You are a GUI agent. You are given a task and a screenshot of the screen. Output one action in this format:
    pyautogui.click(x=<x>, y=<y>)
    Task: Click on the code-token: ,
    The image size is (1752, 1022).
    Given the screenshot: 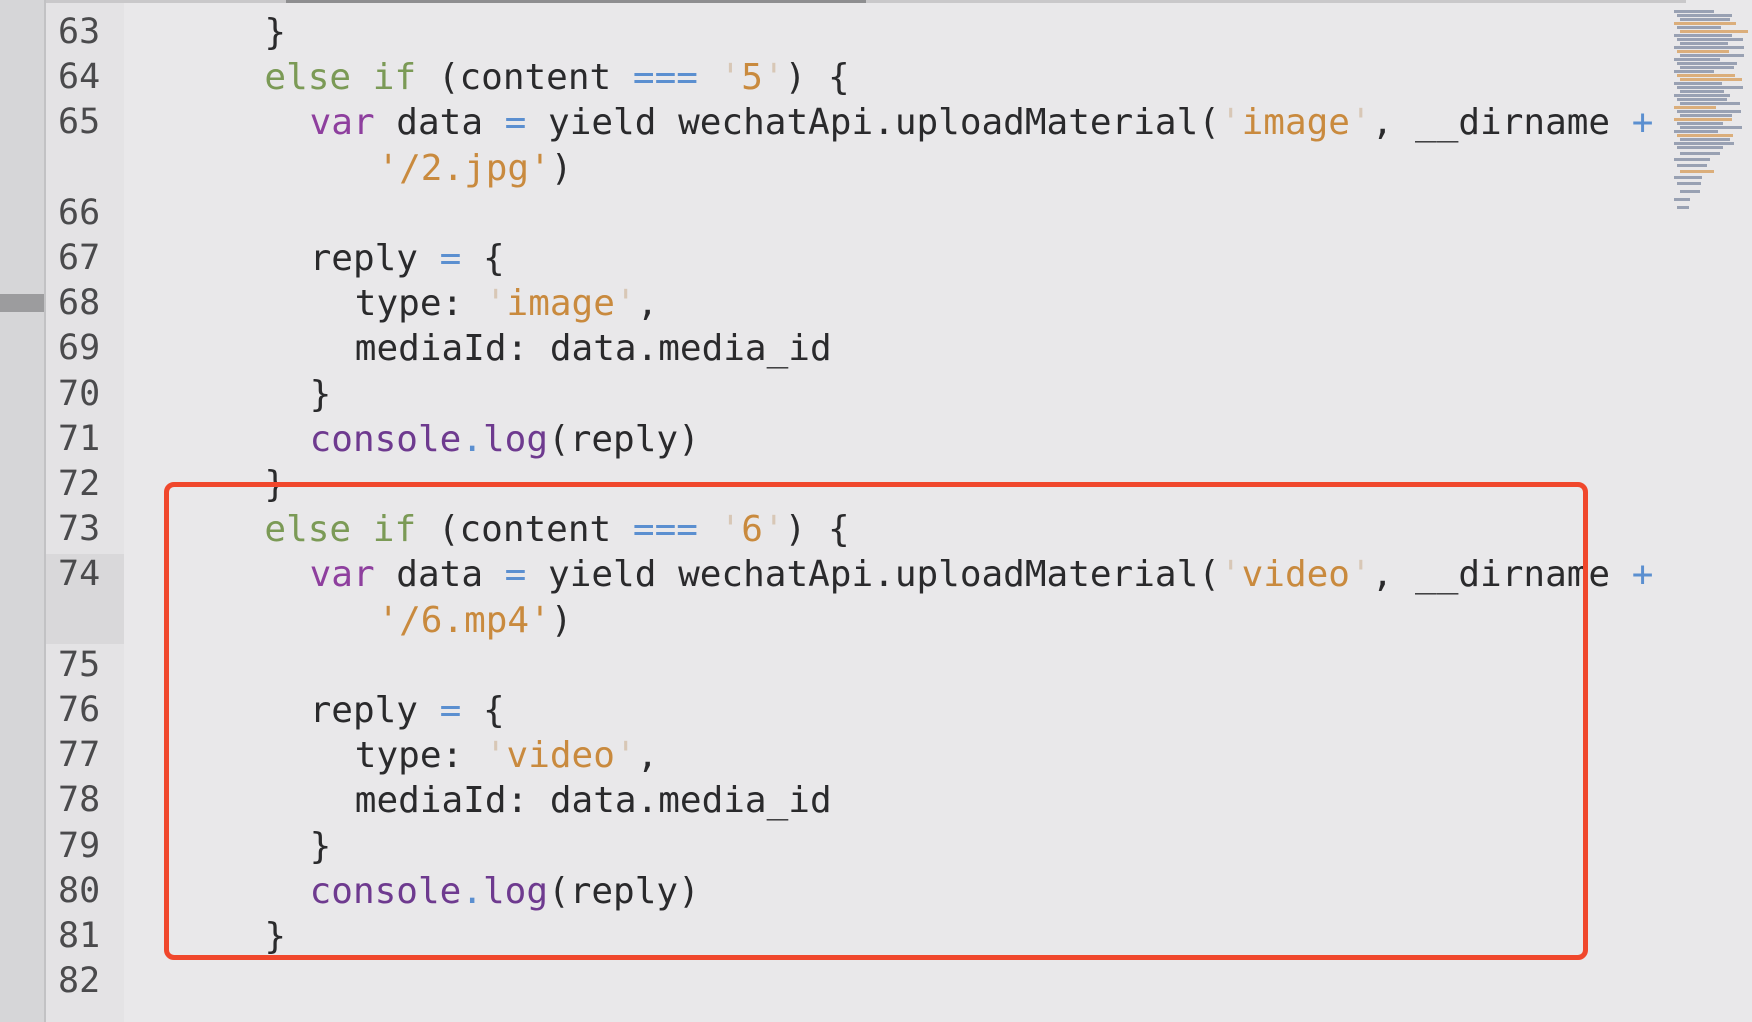 What is the action you would take?
    pyautogui.click(x=647, y=304)
    